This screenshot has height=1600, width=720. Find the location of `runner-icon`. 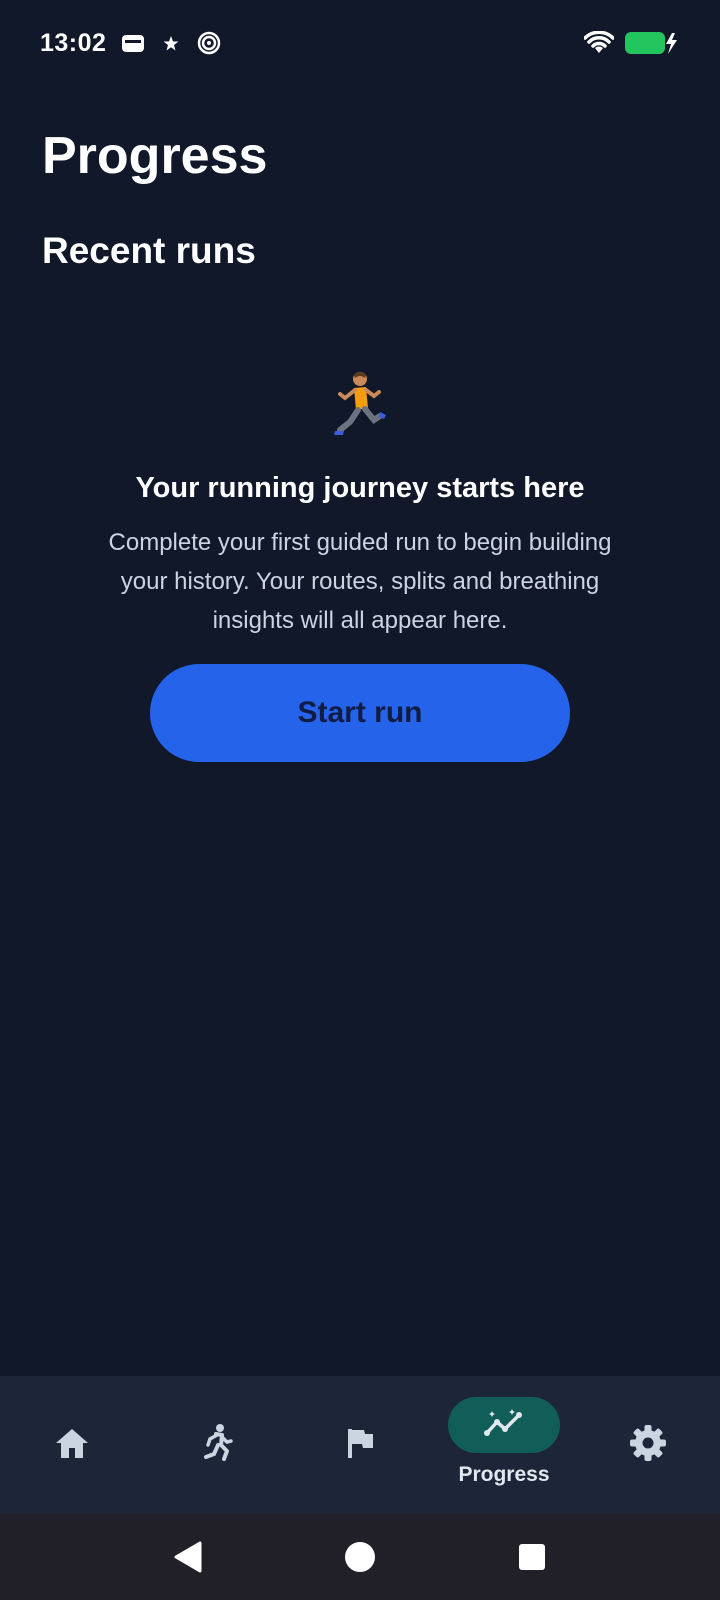

runner-icon is located at coordinates (360, 405).